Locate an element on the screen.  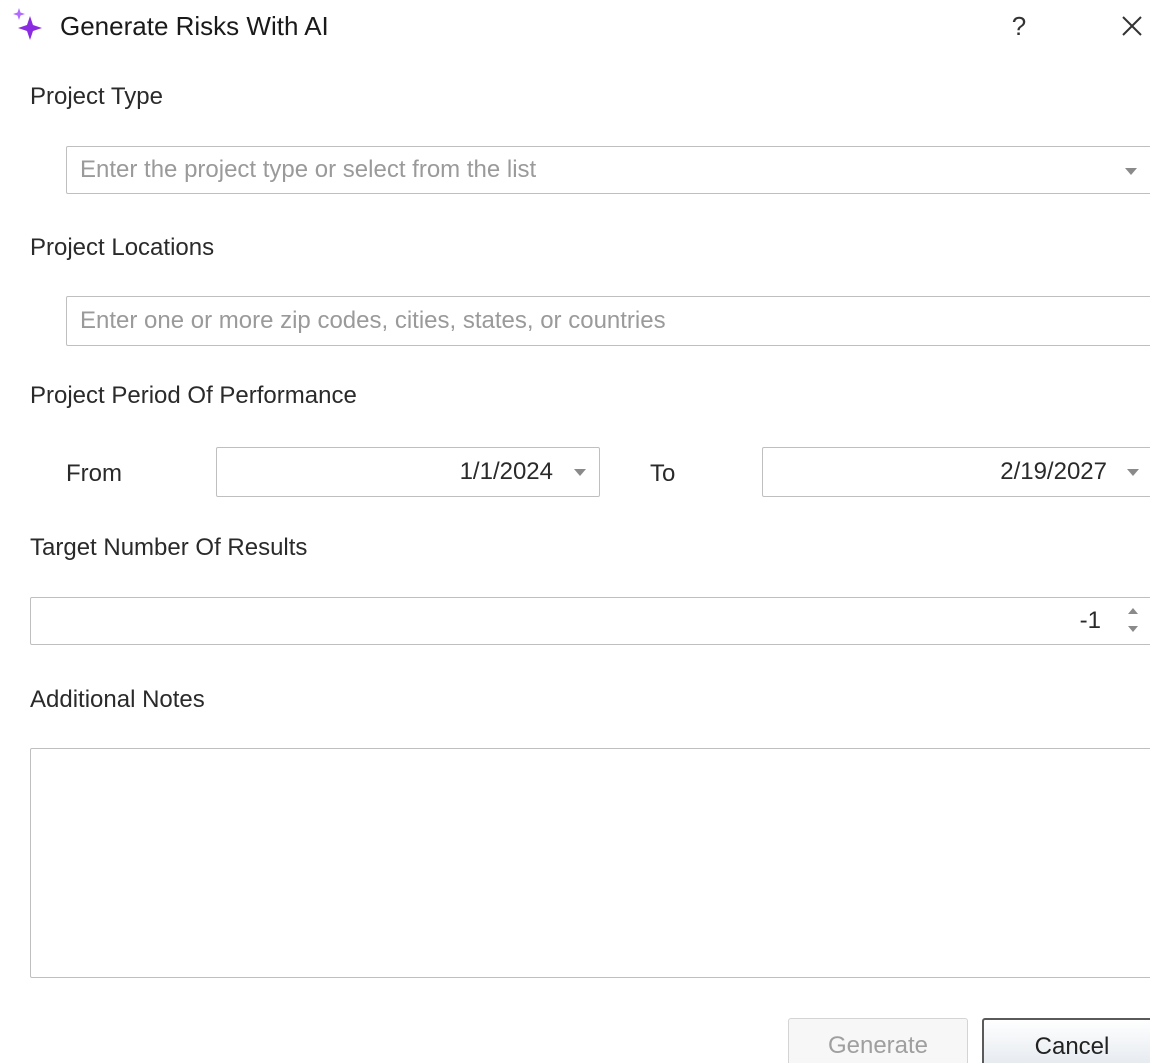
from-date-picker: 1/1/2024 is located at coordinates (408, 472).